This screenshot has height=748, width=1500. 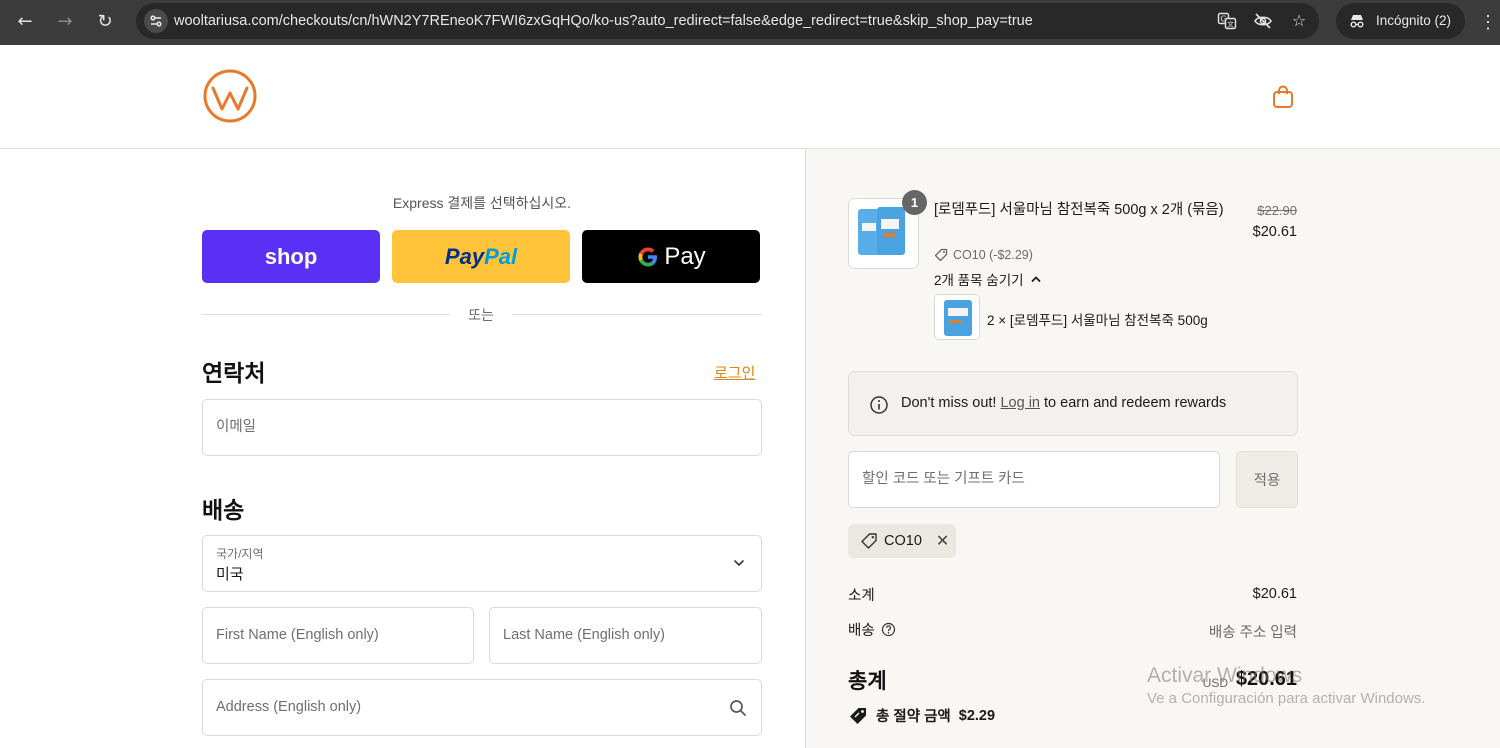 I want to click on shipping-cost-label-text: 배송, so click(x=861, y=631).